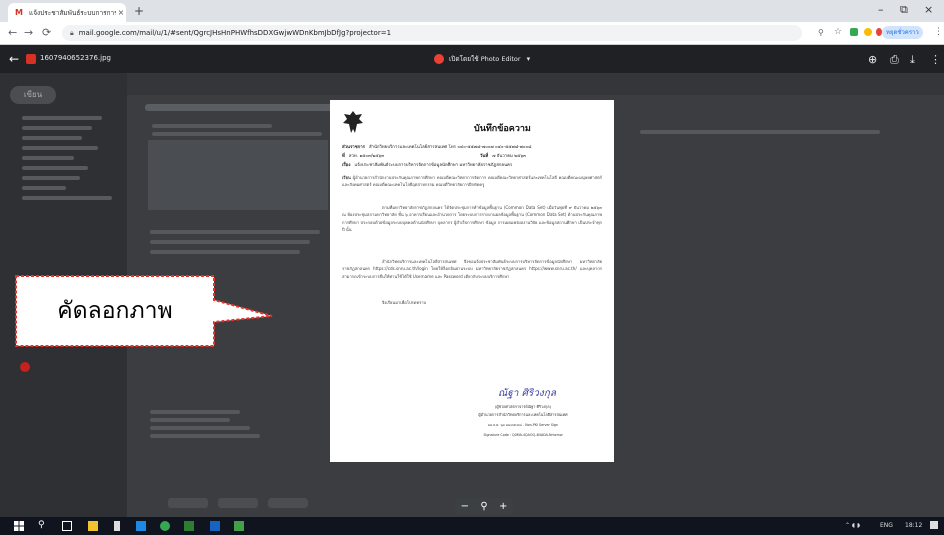 The height and width of the screenshot is (535, 944). I want to click on ref-label: ที่, so click(343, 156).